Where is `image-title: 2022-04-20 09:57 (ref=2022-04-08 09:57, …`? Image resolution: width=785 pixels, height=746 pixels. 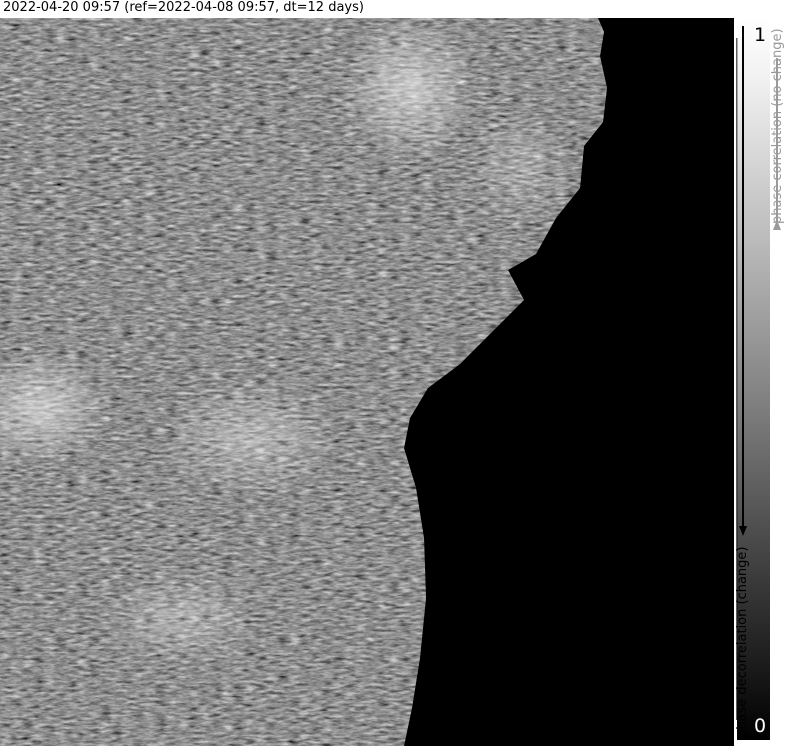 image-title: 2022-04-20 09:57 (ref=2022-04-08 09:57, … is located at coordinates (183, 7).